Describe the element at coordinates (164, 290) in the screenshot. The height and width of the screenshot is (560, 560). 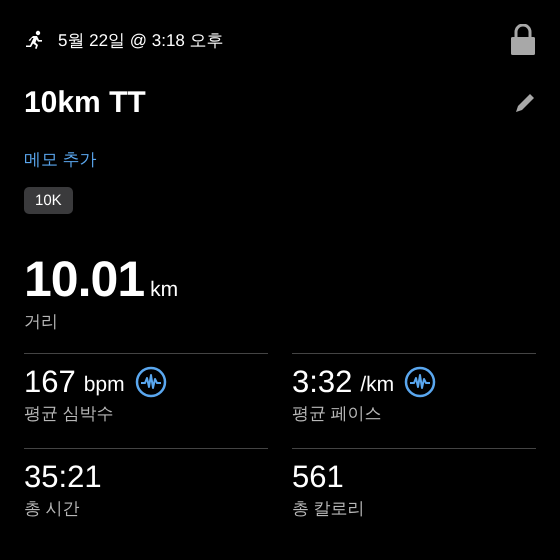
I see `distance-unit: km` at that location.